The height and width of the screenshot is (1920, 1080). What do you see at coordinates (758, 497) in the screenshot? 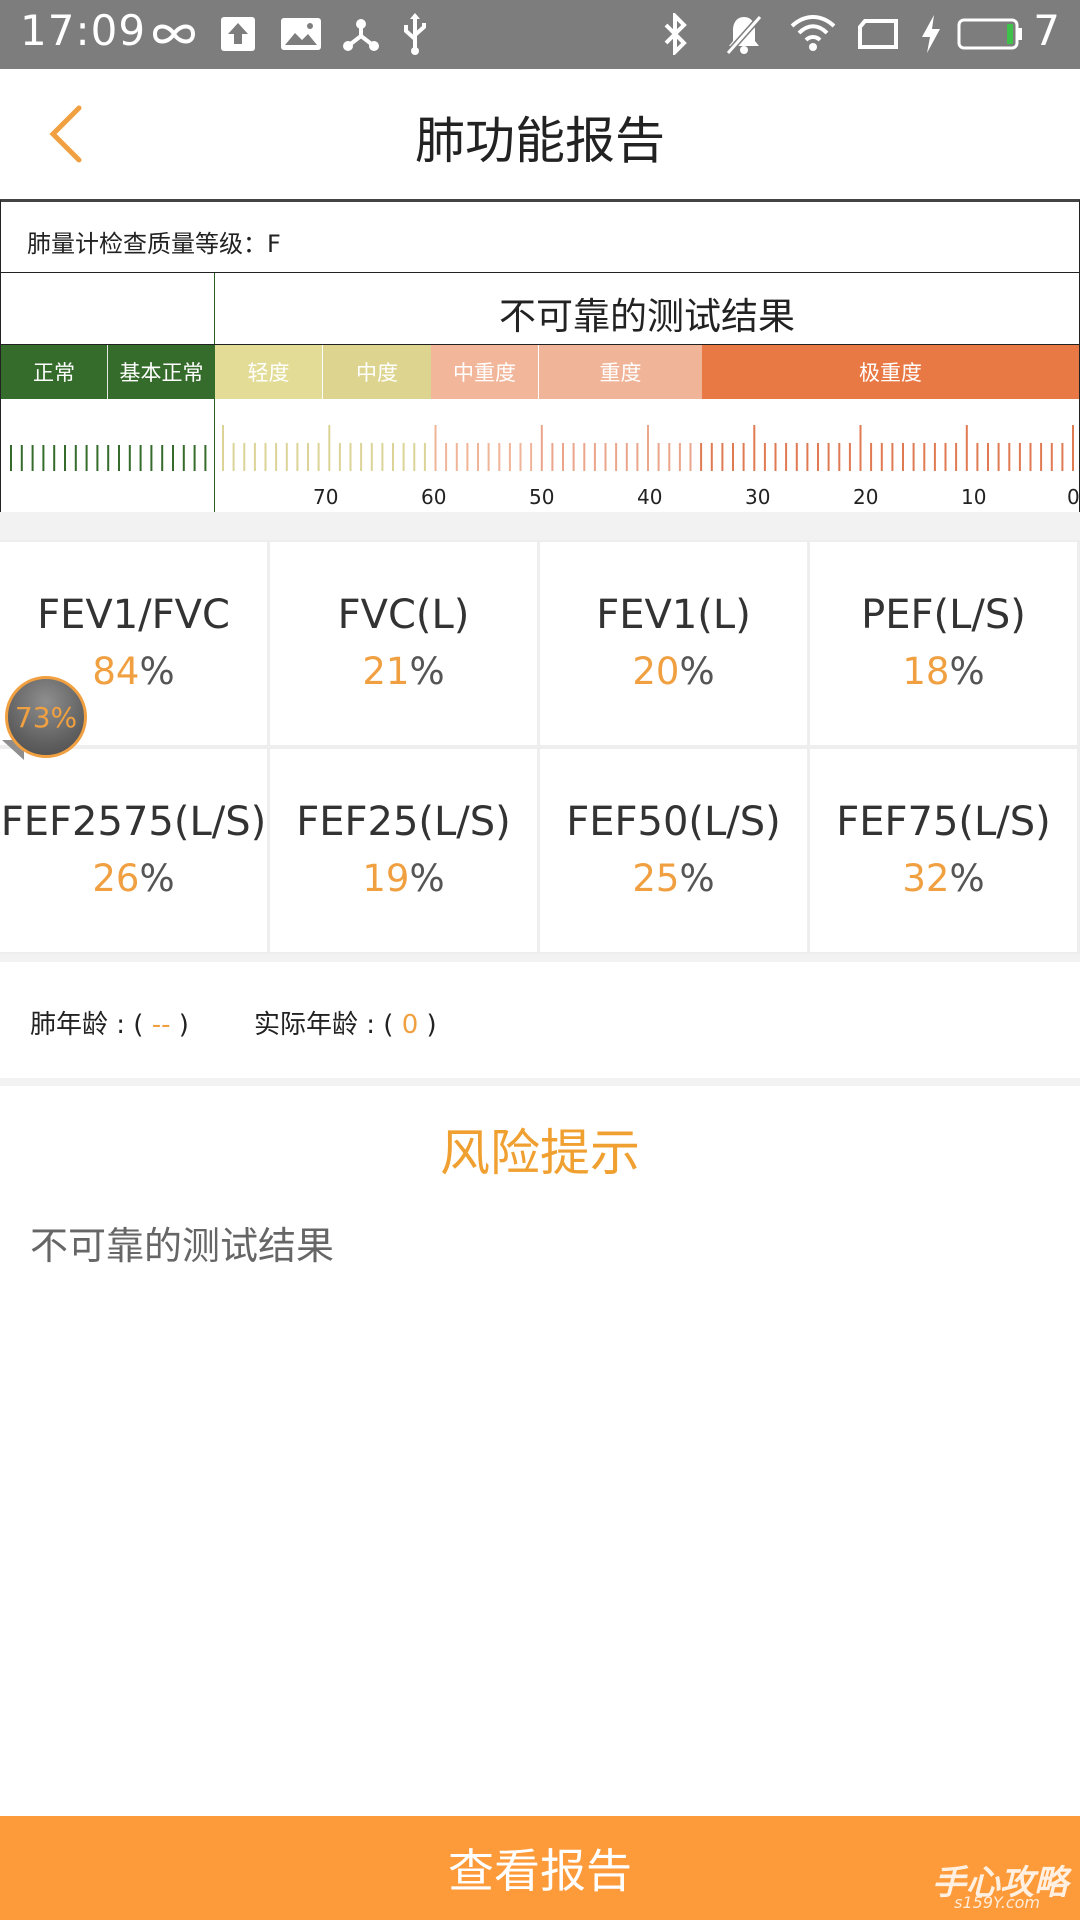
I see `tick-label-30: 30` at bounding box center [758, 497].